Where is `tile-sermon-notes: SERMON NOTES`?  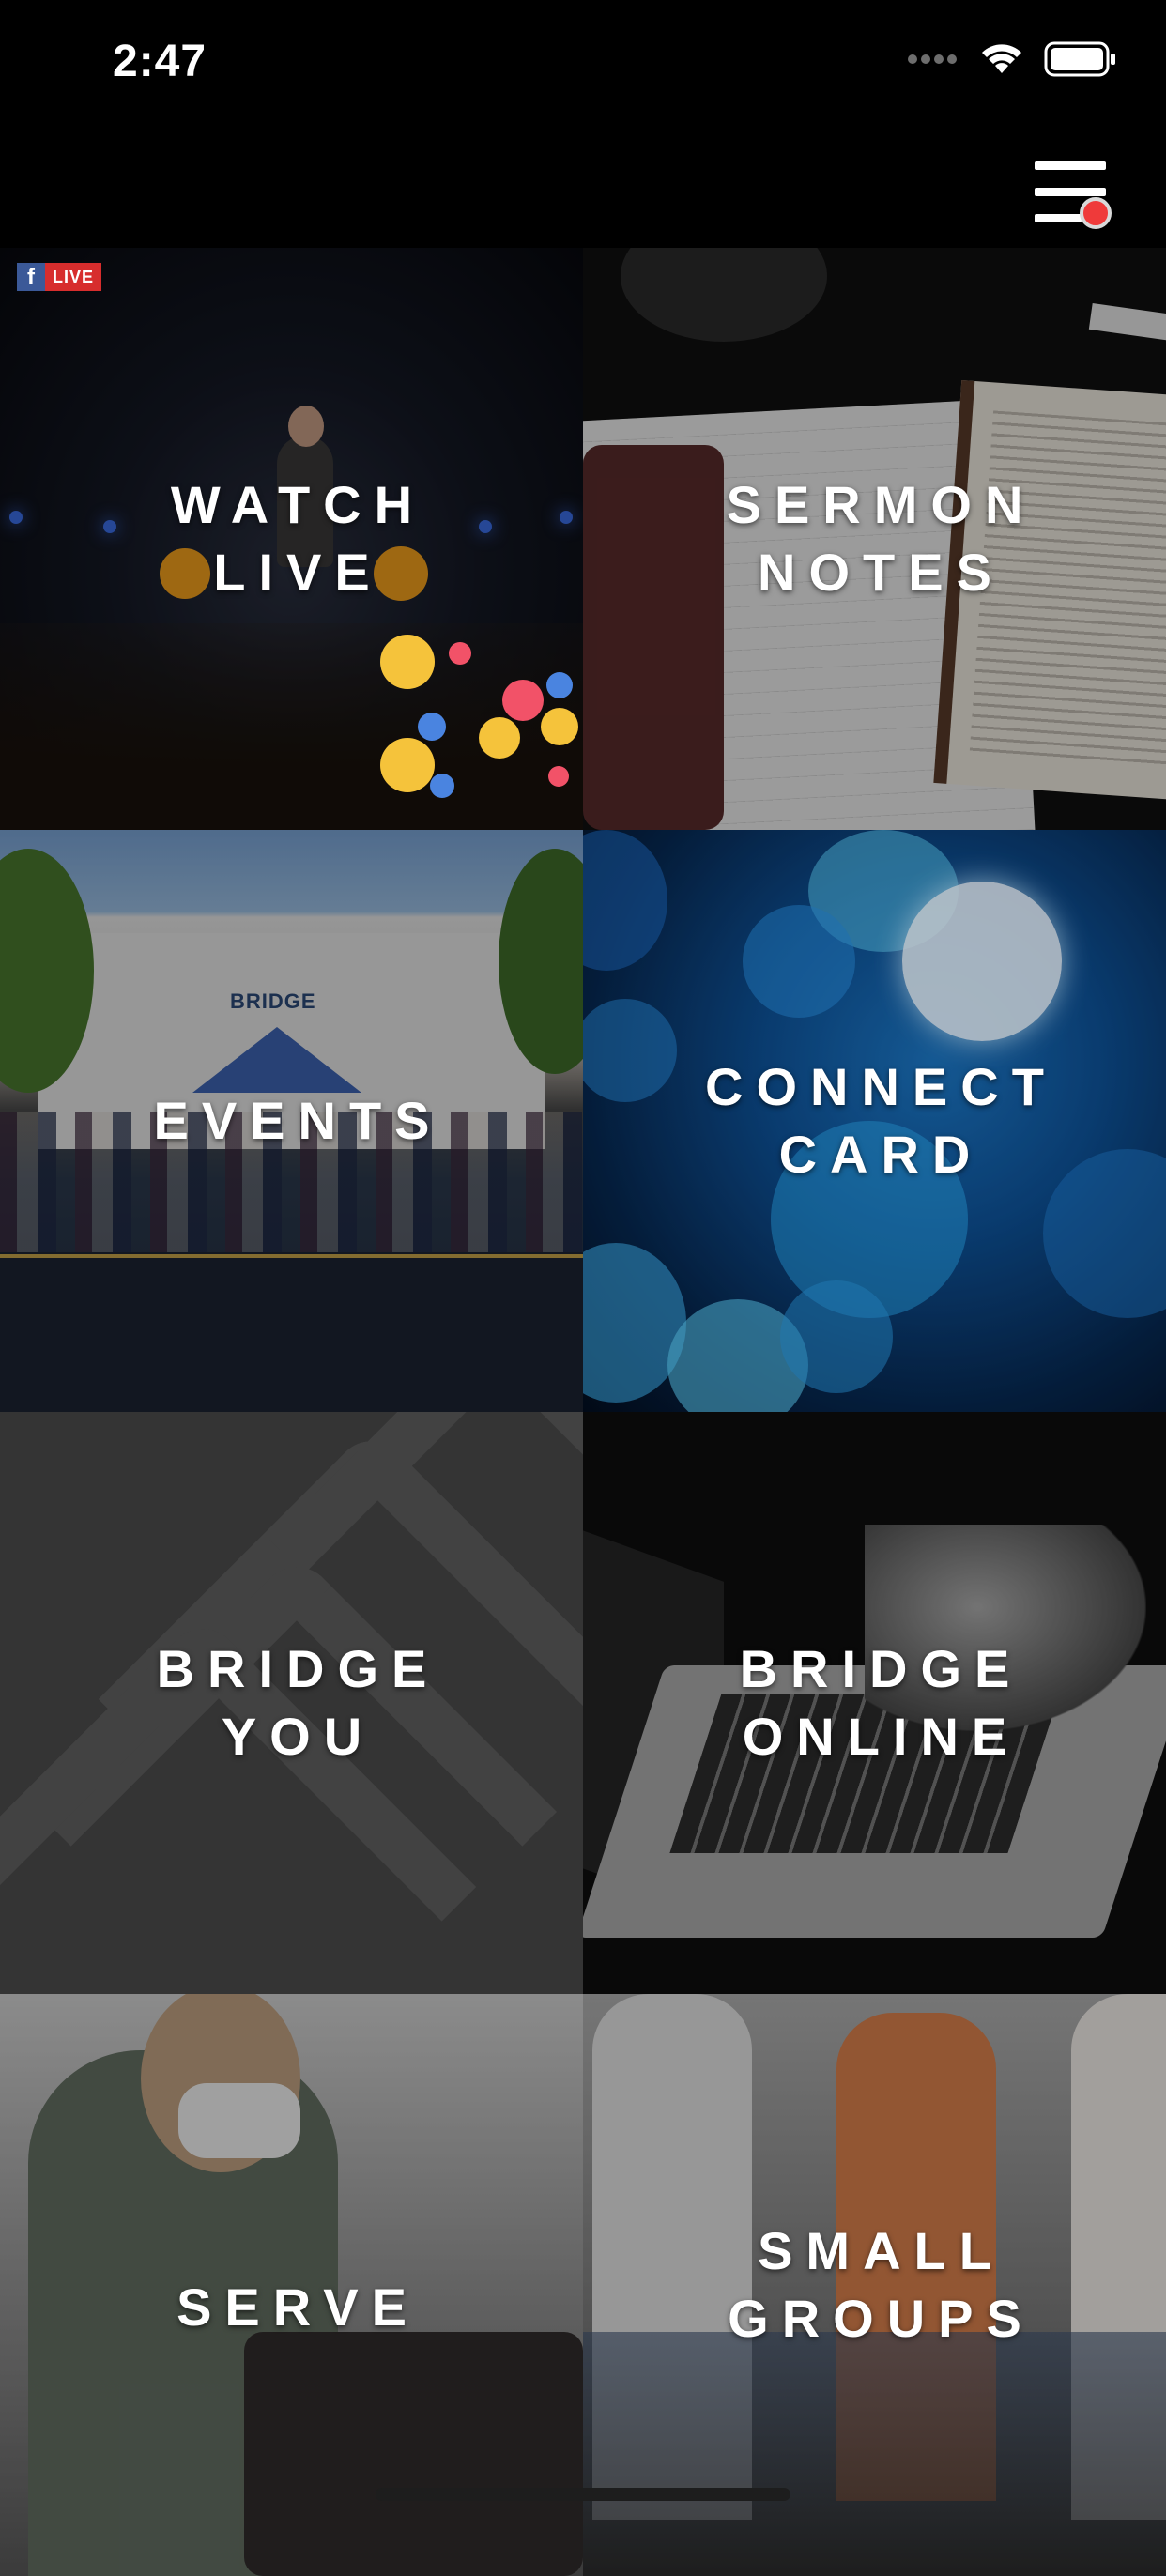
tile-sermon-notes: SERMON NOTES is located at coordinates (874, 539).